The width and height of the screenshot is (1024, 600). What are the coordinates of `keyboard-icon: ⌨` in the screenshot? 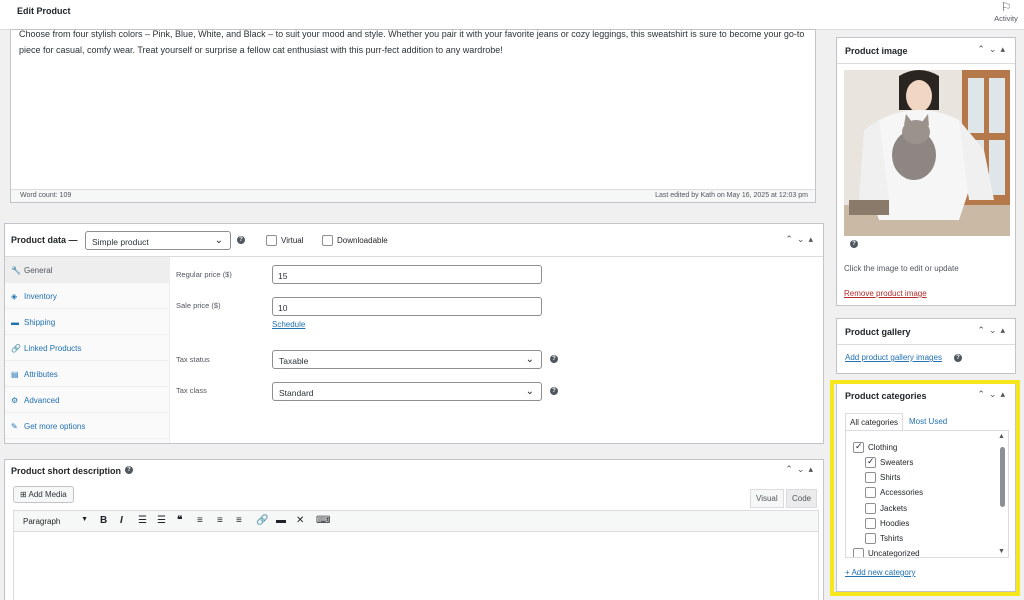 It's located at (323, 520).